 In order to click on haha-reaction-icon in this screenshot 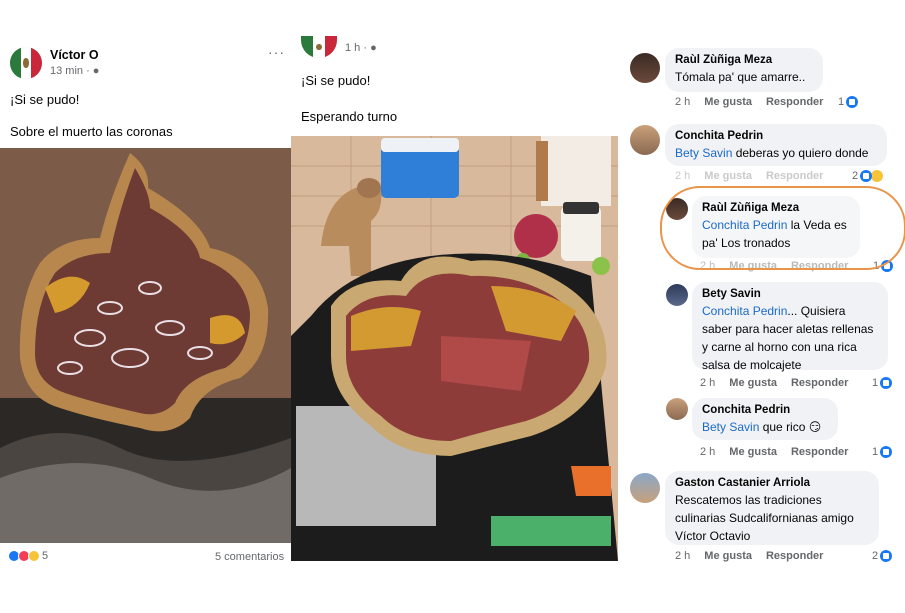, I will do `click(34, 556)`.